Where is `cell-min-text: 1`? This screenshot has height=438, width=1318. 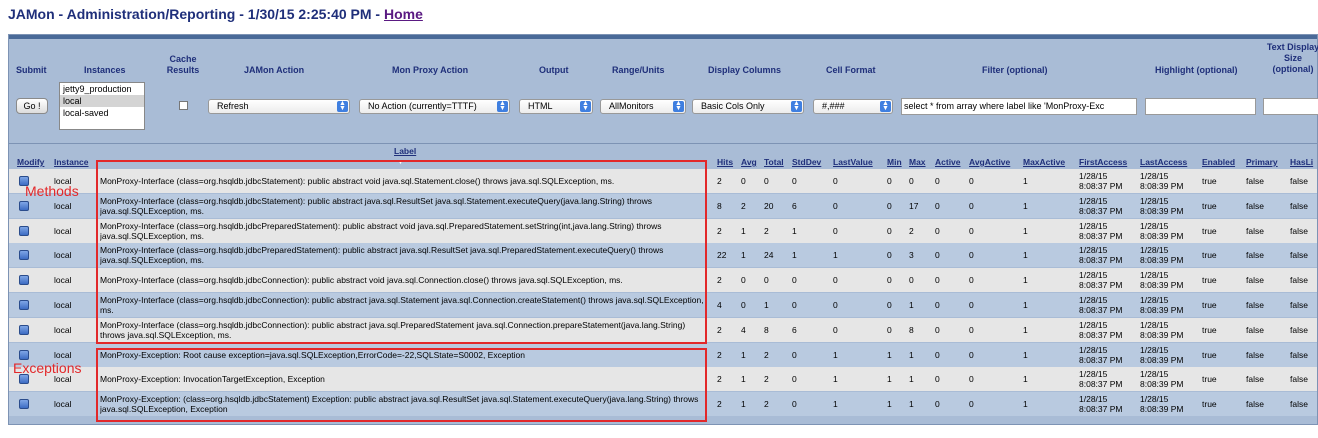
cell-min-text: 1 is located at coordinates (889, 379).